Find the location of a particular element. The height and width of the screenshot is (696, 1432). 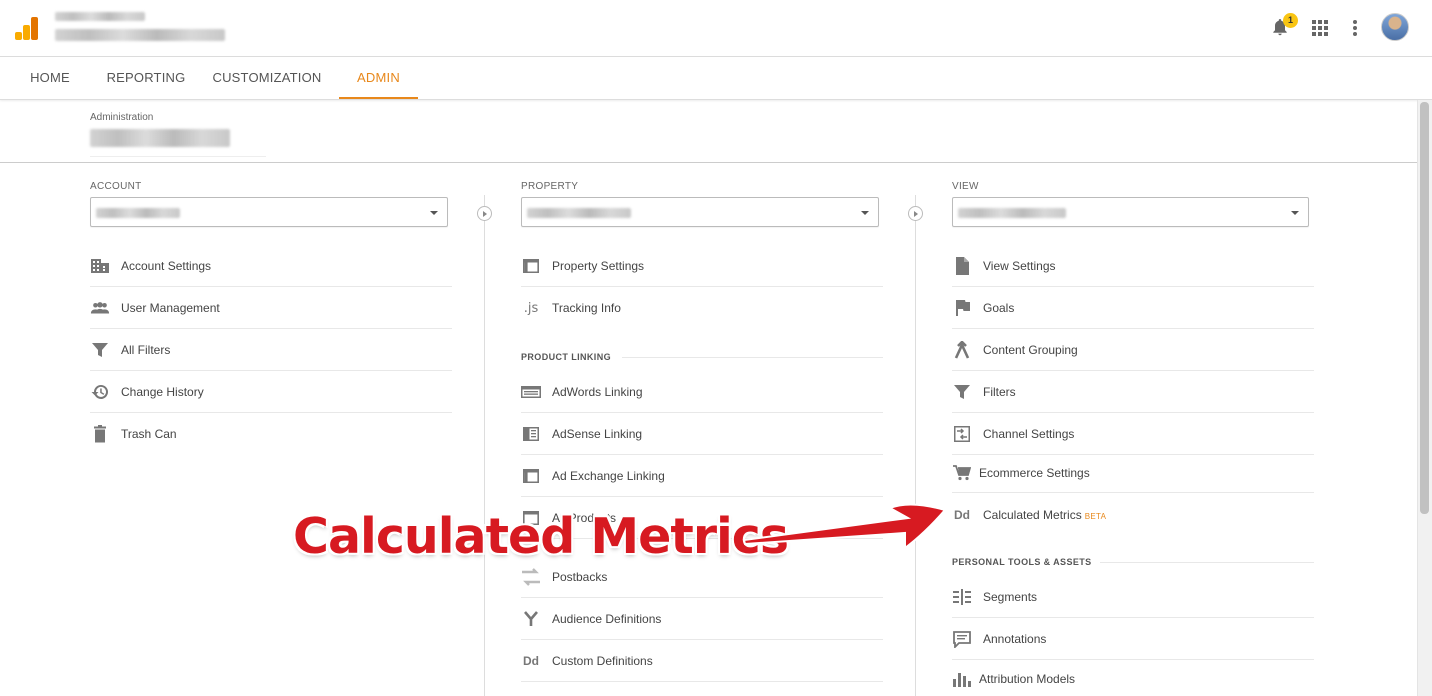

users-icon is located at coordinates (100, 308).